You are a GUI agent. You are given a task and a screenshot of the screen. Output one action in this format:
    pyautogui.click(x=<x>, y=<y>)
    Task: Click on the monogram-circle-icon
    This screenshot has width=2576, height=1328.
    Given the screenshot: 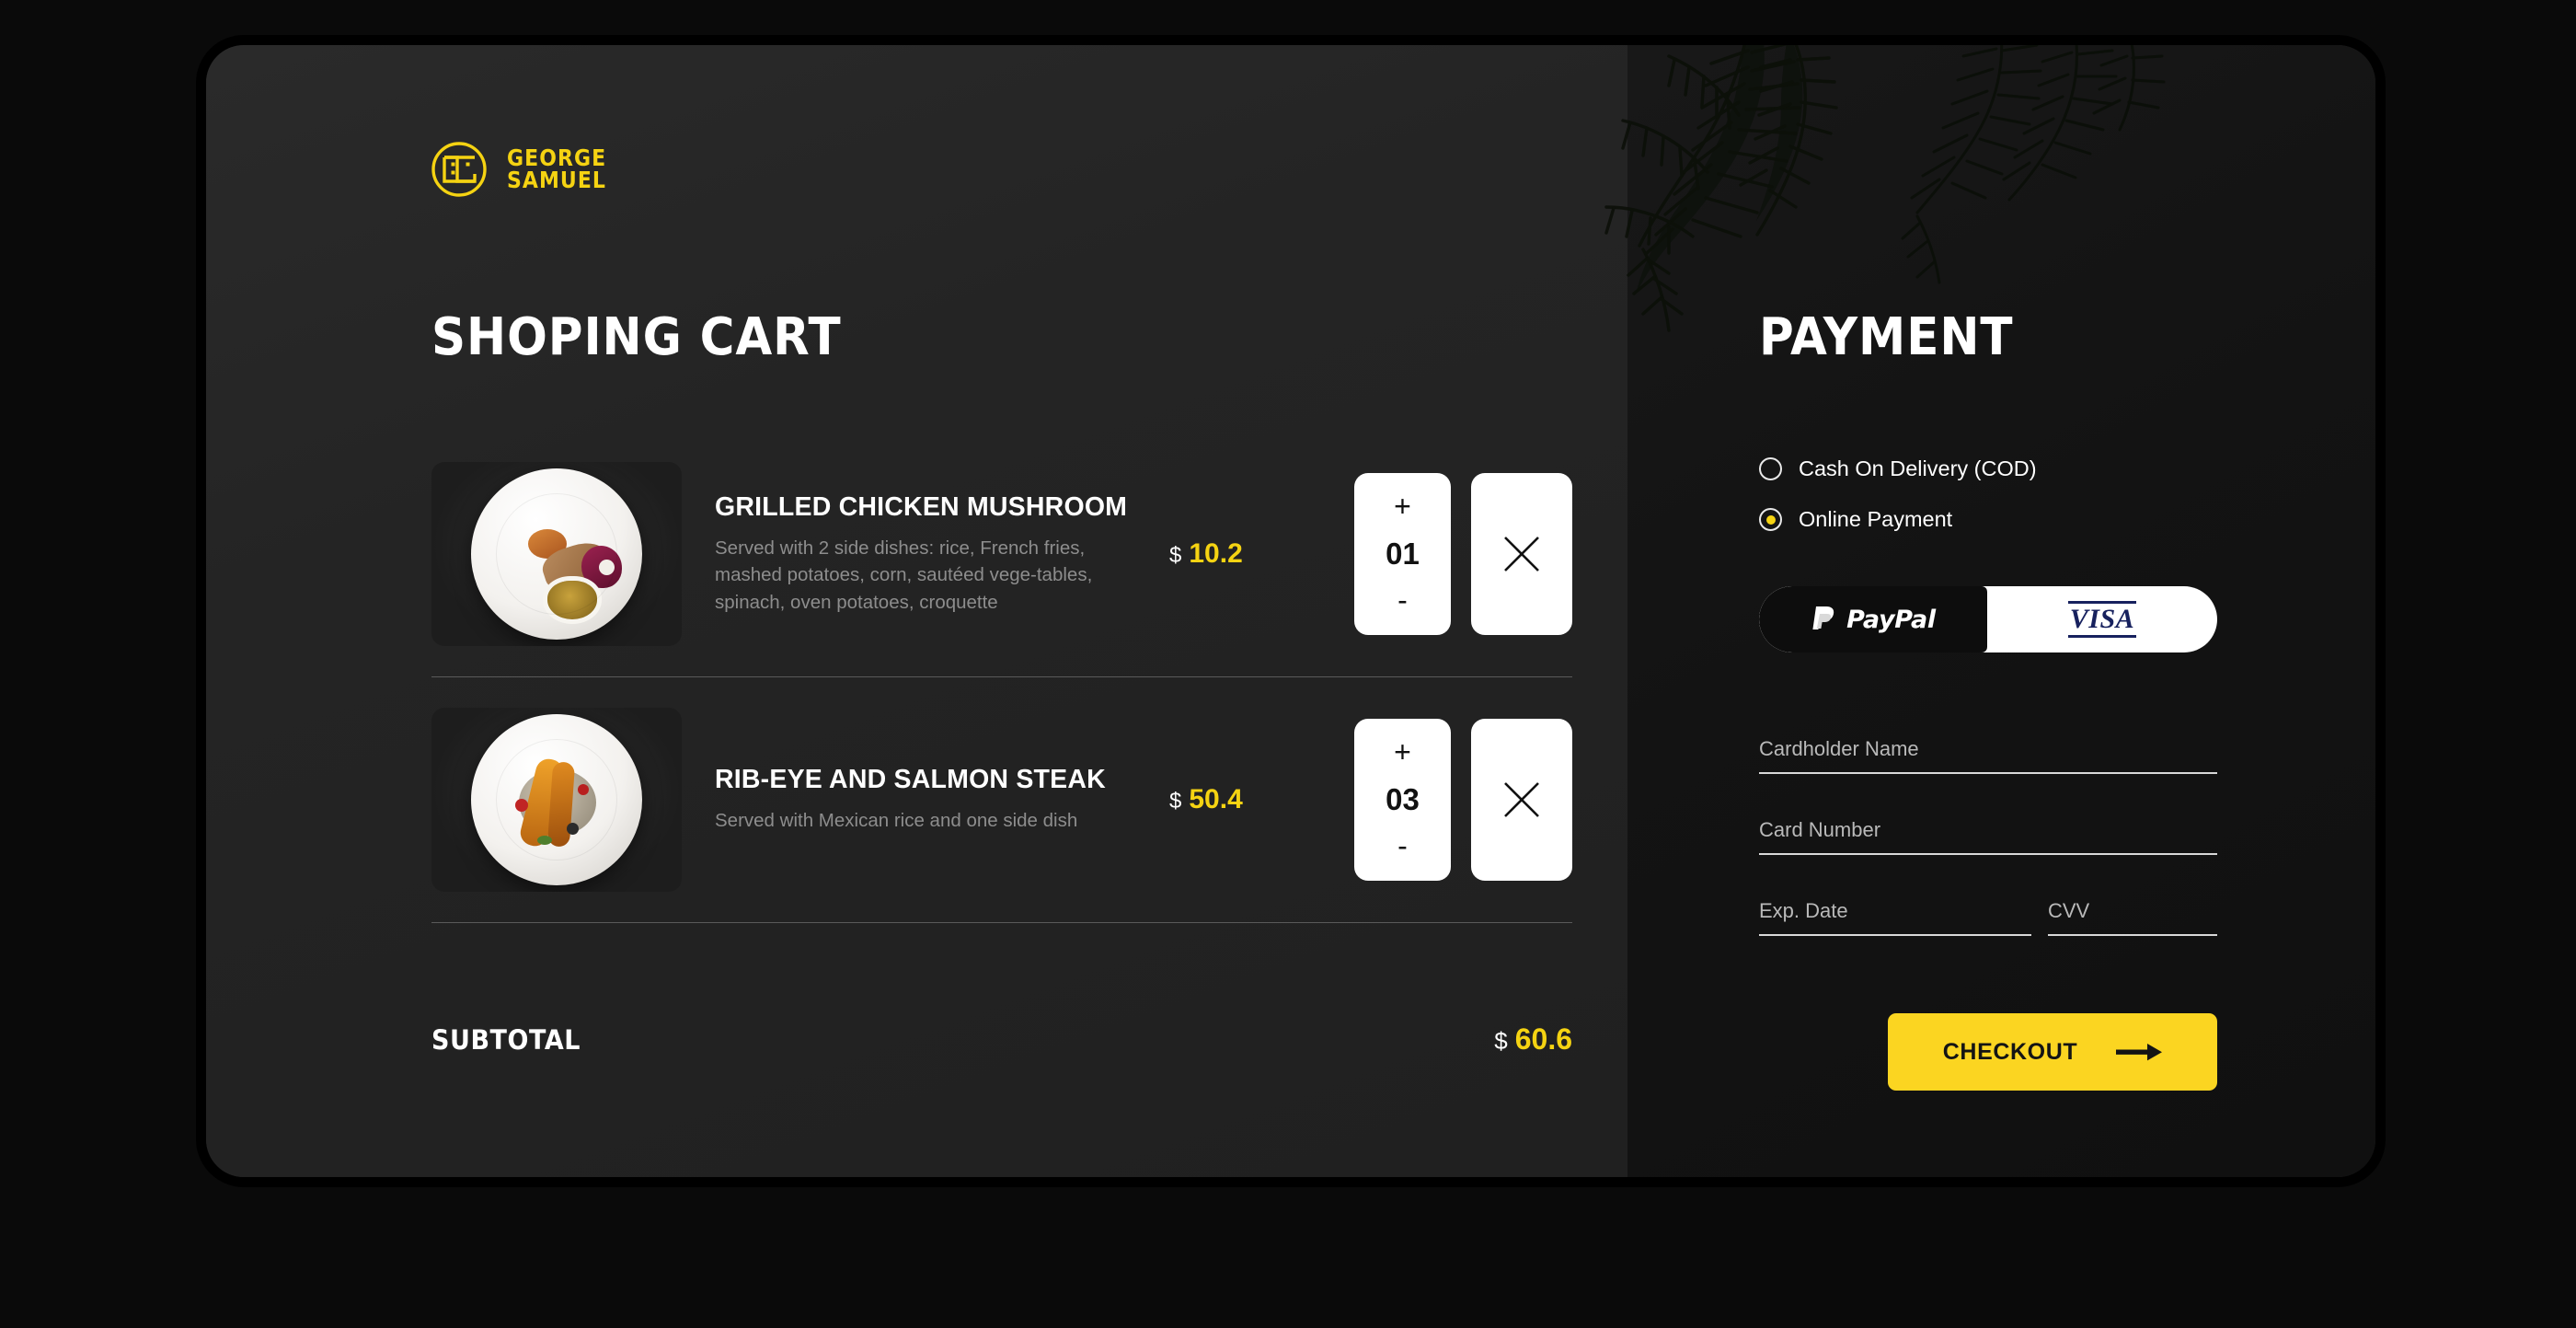 What is the action you would take?
    pyautogui.click(x=459, y=169)
    